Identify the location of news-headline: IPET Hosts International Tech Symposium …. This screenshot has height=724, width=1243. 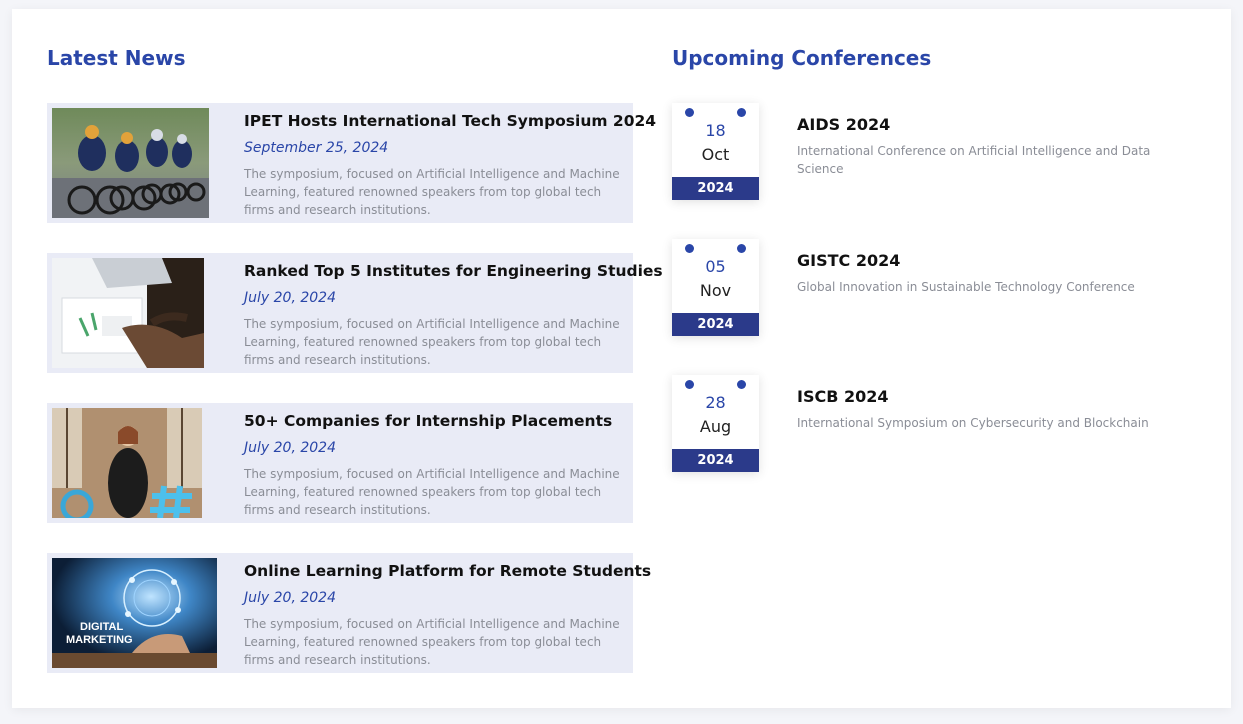
(450, 121).